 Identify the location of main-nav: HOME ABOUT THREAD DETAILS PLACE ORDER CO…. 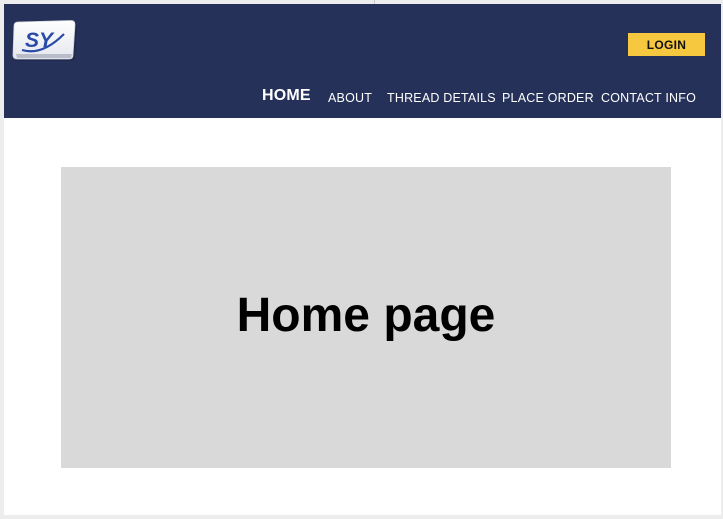
(362, 97).